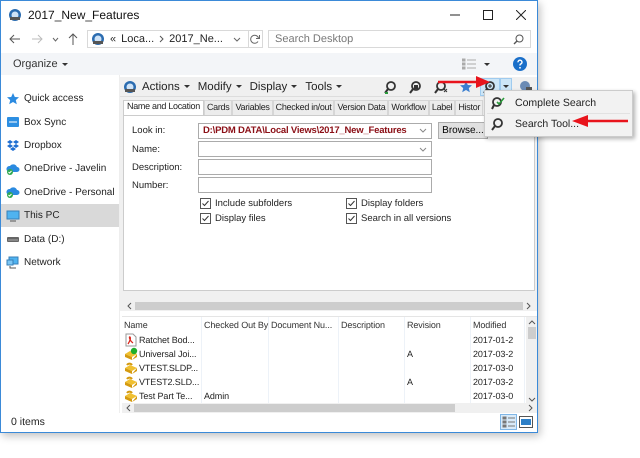 The image size is (640, 458). I want to click on status-text: 0 items, so click(28, 422).